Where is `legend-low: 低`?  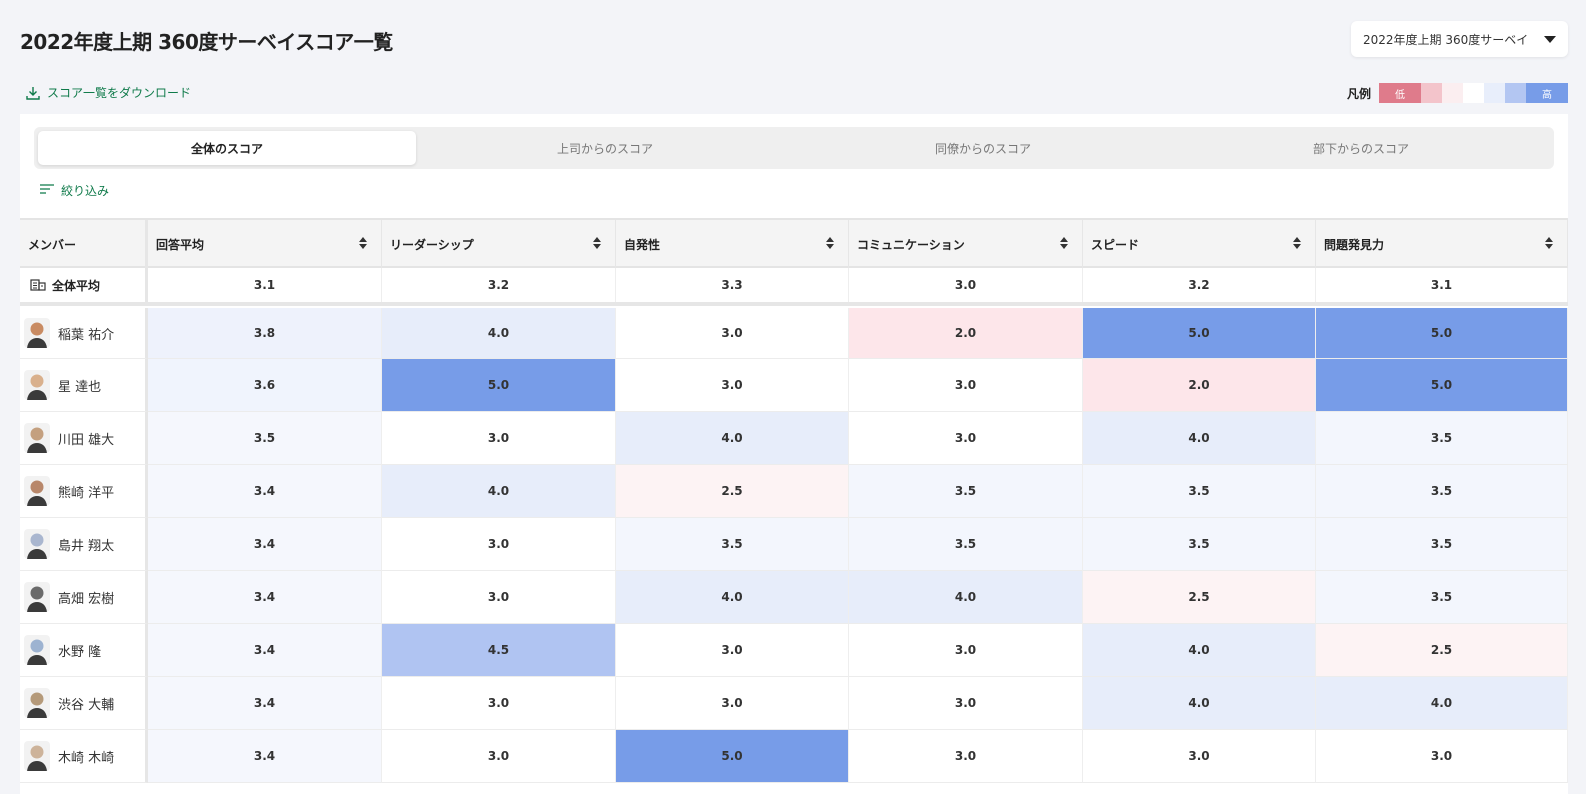
legend-low: 低 is located at coordinates (1400, 93).